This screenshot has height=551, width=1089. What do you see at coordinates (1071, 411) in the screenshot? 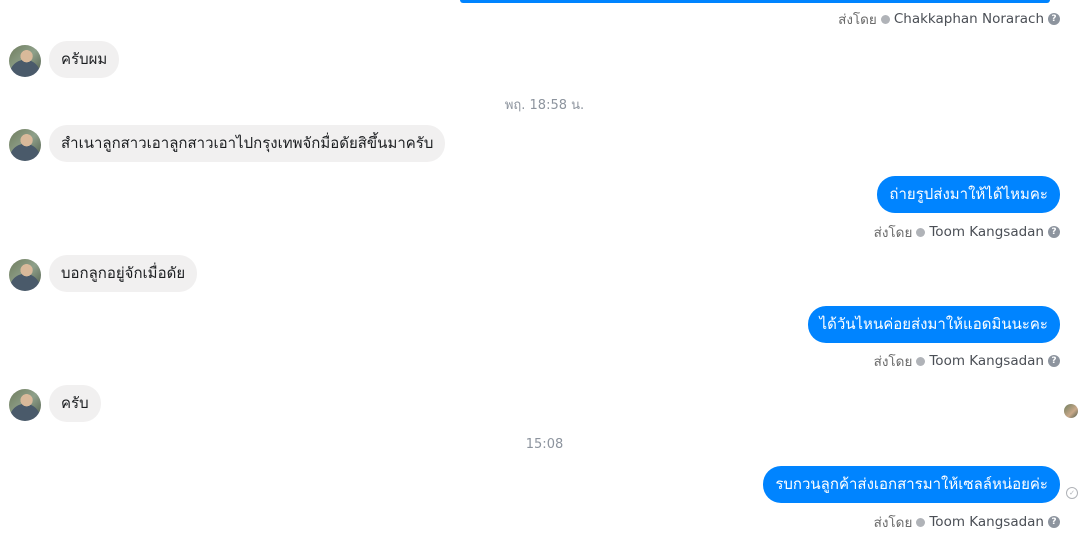
I see `seen-avatar-icon` at bounding box center [1071, 411].